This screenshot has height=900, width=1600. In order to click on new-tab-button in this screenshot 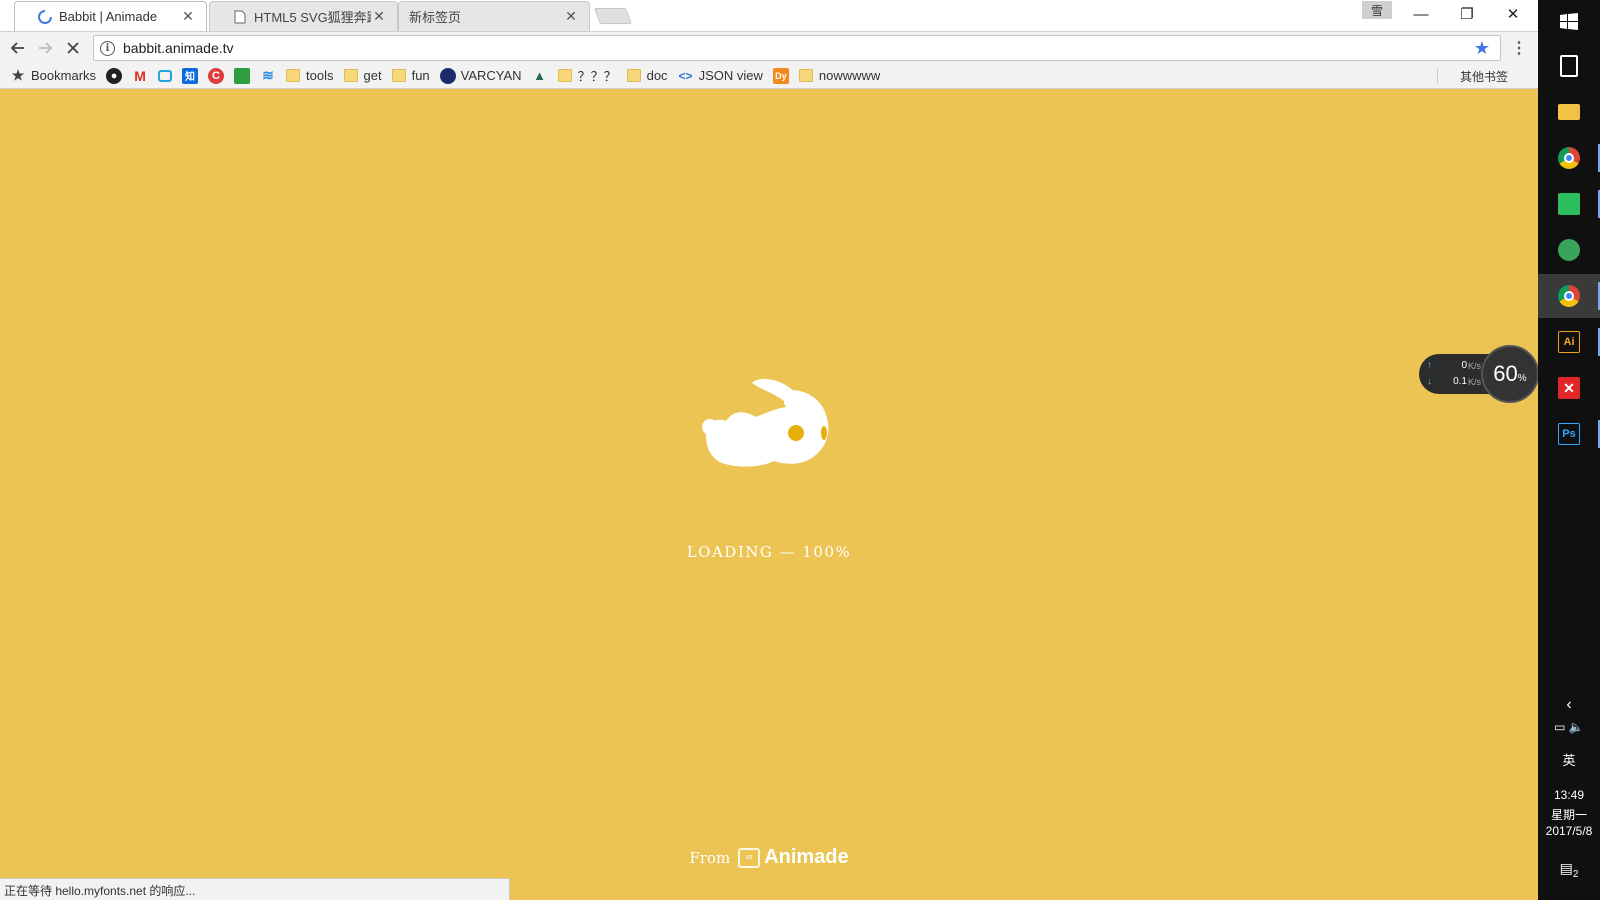, I will do `click(613, 16)`.